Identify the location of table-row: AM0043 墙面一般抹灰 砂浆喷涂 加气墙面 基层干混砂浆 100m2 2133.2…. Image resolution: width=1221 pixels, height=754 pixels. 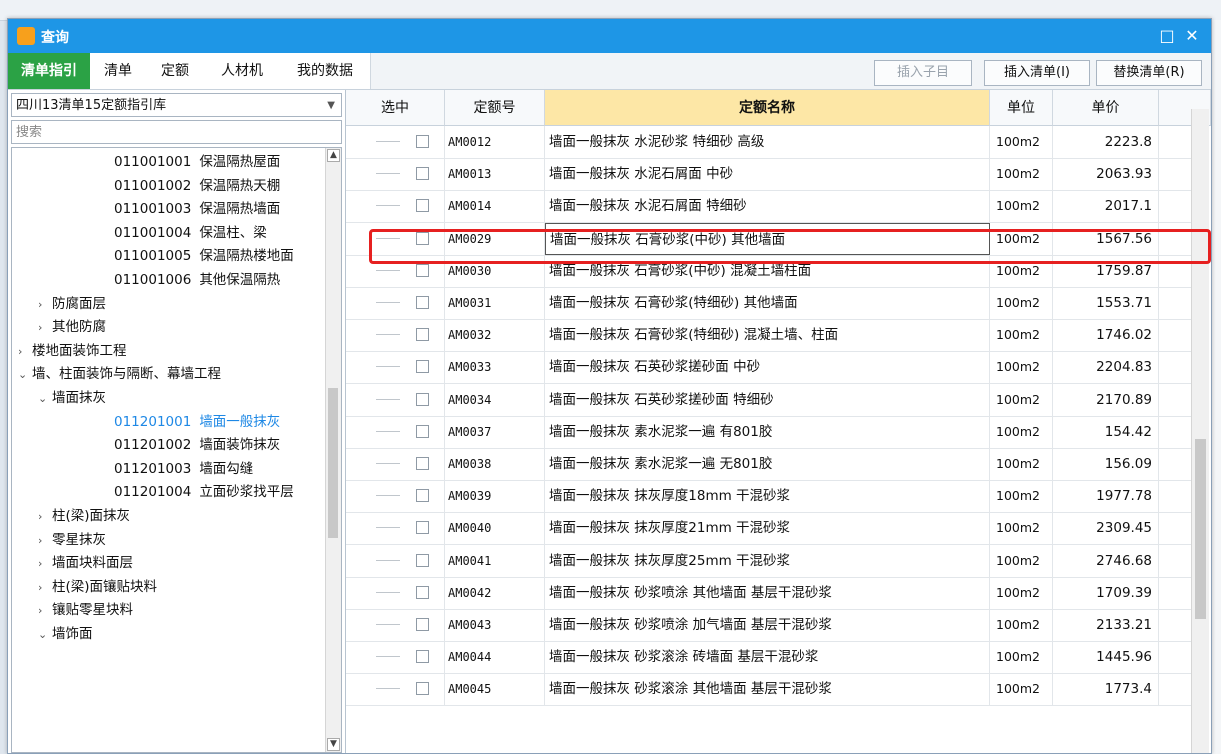
(768, 625).